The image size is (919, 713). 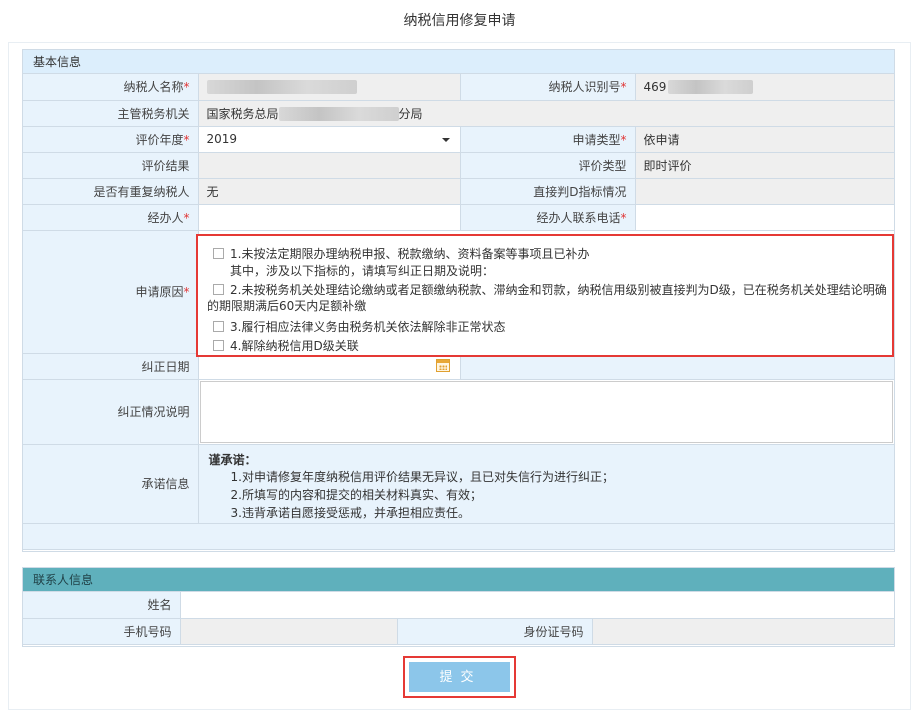 I want to click on correct-desc-label: 纠正情况说明, so click(x=111, y=411).